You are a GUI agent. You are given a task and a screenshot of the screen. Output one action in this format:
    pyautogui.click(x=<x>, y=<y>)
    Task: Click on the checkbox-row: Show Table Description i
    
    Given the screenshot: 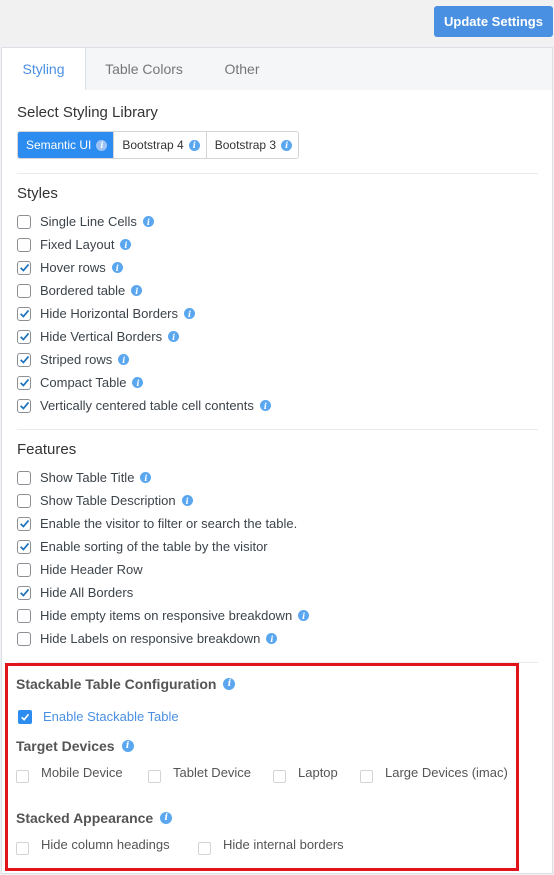 What is the action you would take?
    pyautogui.click(x=105, y=500)
    